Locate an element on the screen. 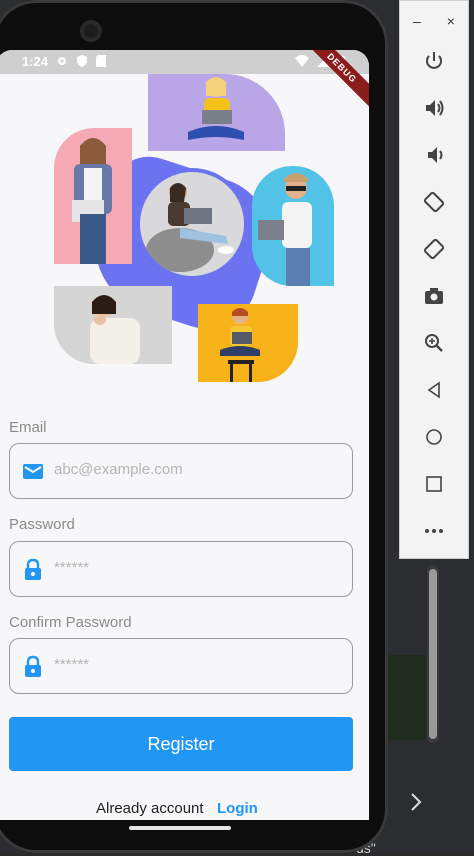 The height and width of the screenshot is (856, 474). home-indicator is located at coordinates (180, 828).